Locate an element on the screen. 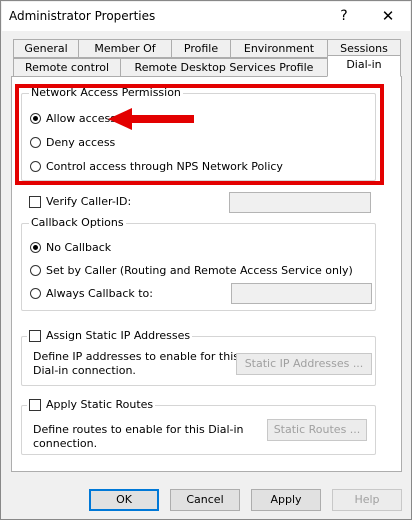 The width and height of the screenshot is (412, 520). always-callback-label: Always Callback to: is located at coordinates (99, 293).